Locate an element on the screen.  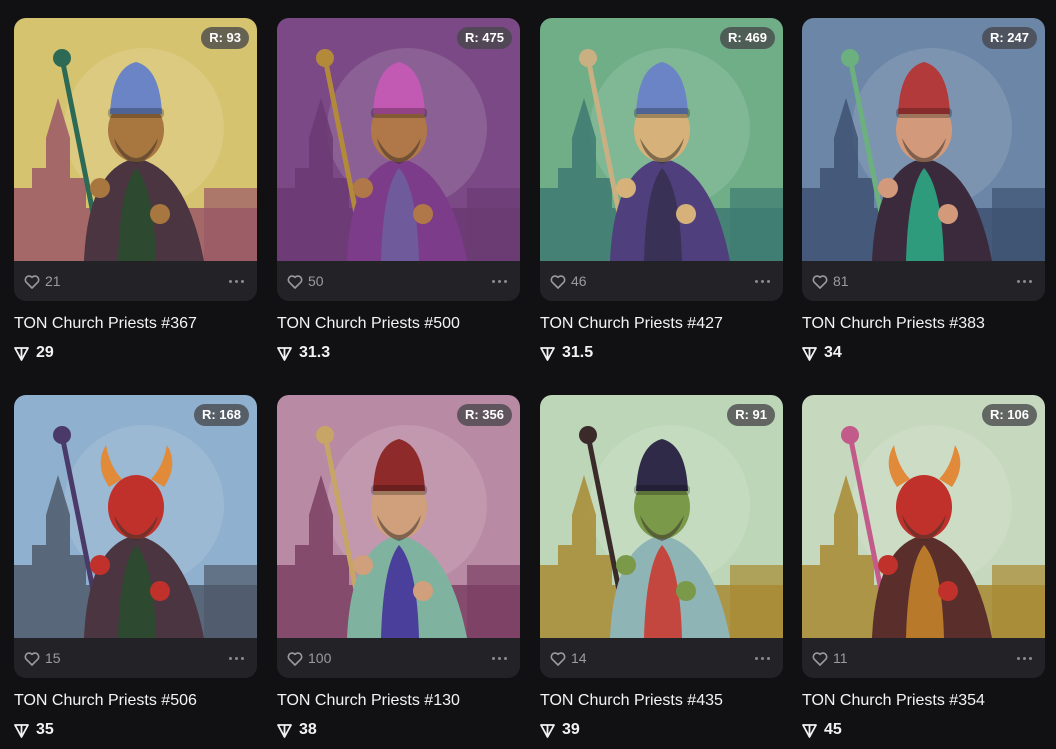
nft-image: R: 168 is located at coordinates (135, 516).